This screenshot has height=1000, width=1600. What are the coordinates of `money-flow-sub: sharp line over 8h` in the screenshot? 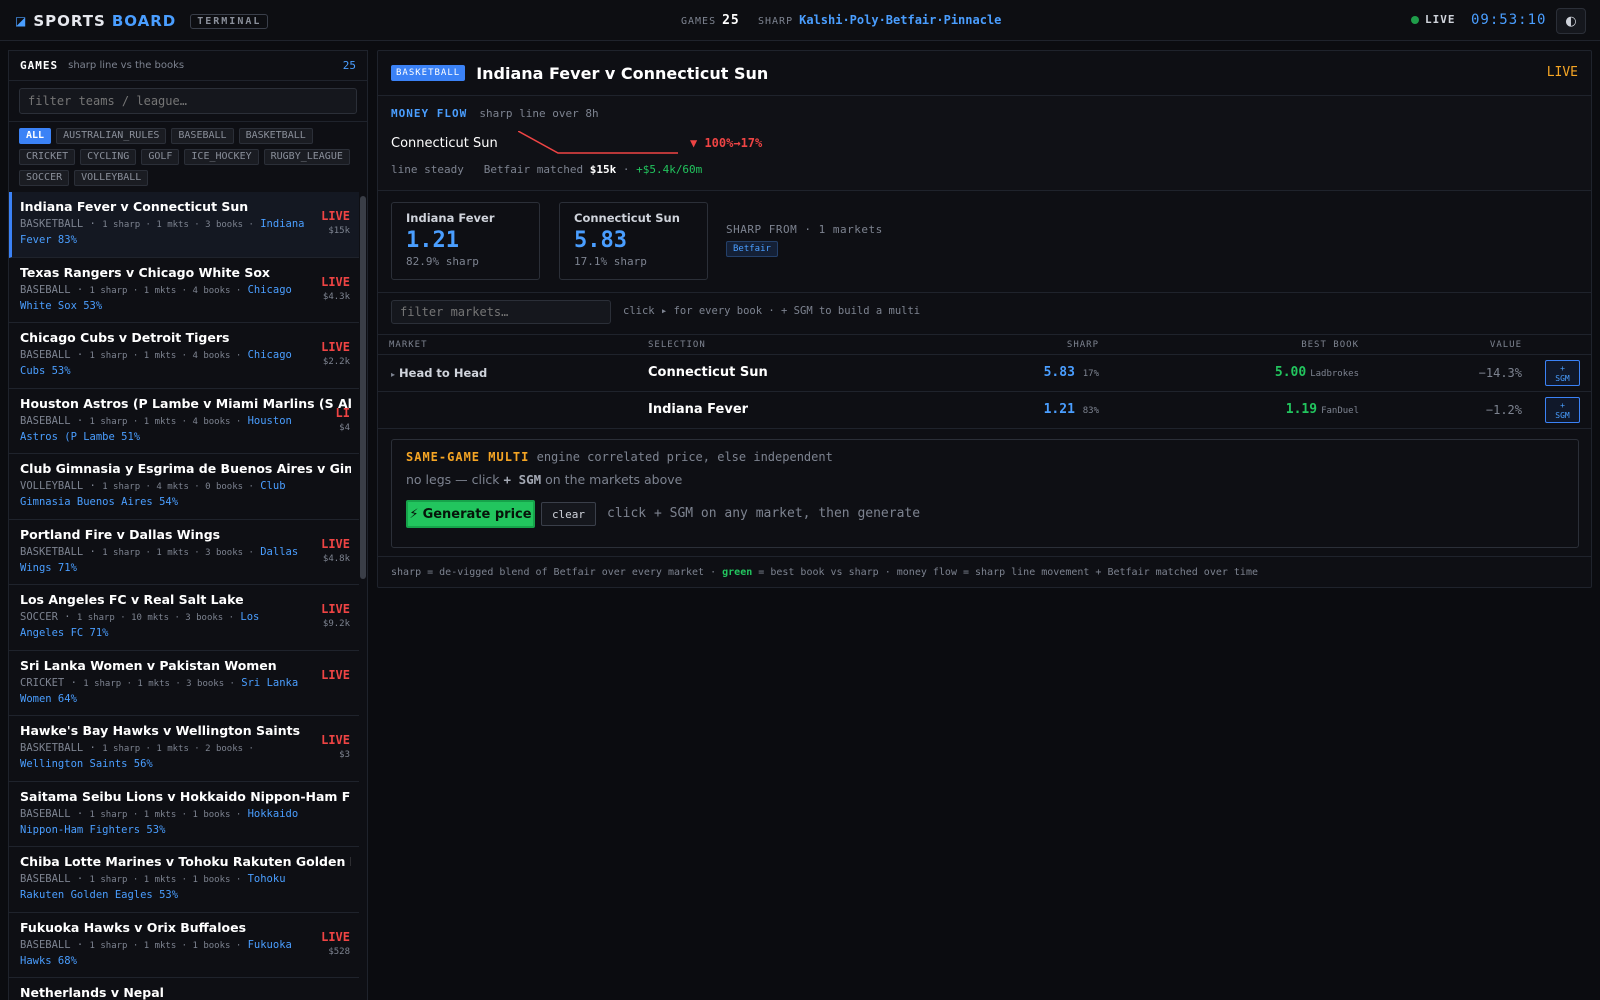 It's located at (539, 113).